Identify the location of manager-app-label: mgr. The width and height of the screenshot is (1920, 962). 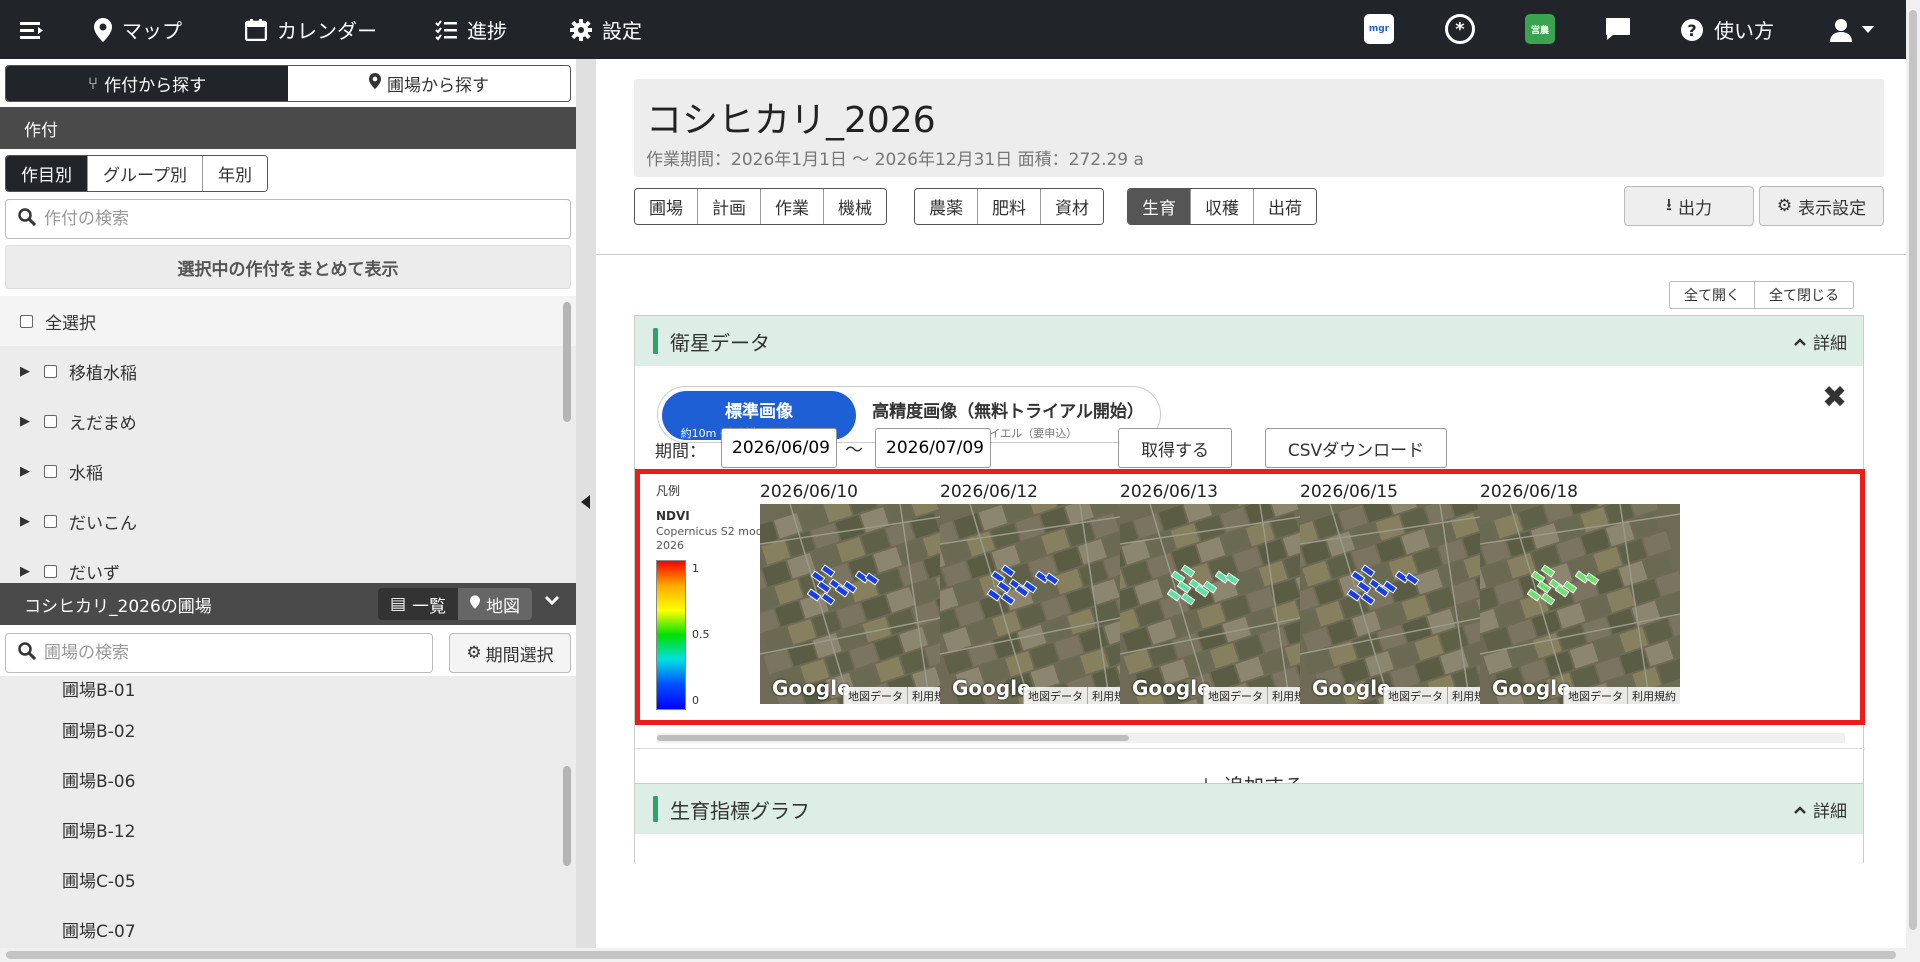
(1379, 29).